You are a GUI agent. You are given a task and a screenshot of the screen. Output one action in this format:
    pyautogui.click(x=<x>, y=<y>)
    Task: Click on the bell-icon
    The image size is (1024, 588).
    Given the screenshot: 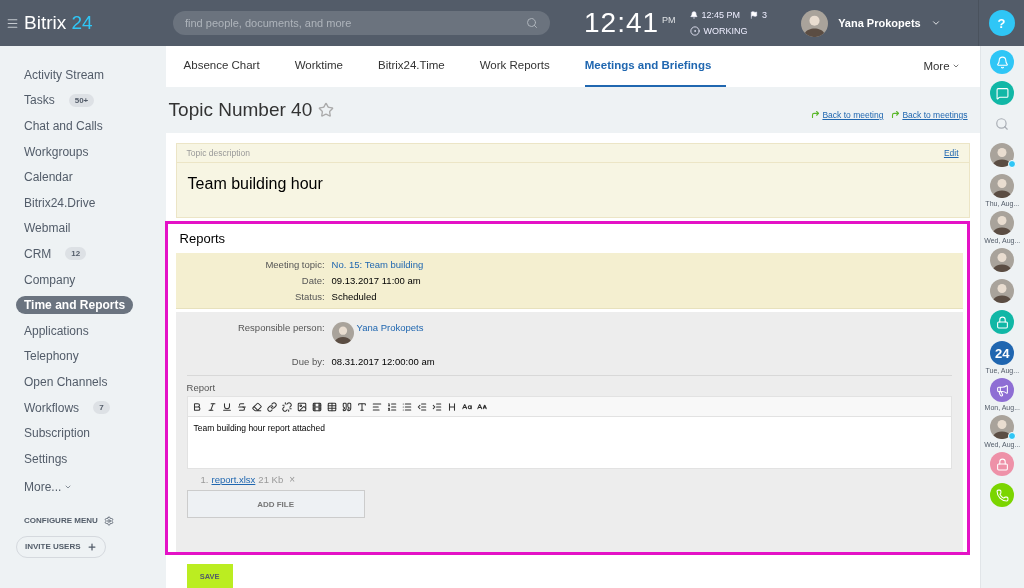 What is the action you would take?
    pyautogui.click(x=1002, y=62)
    